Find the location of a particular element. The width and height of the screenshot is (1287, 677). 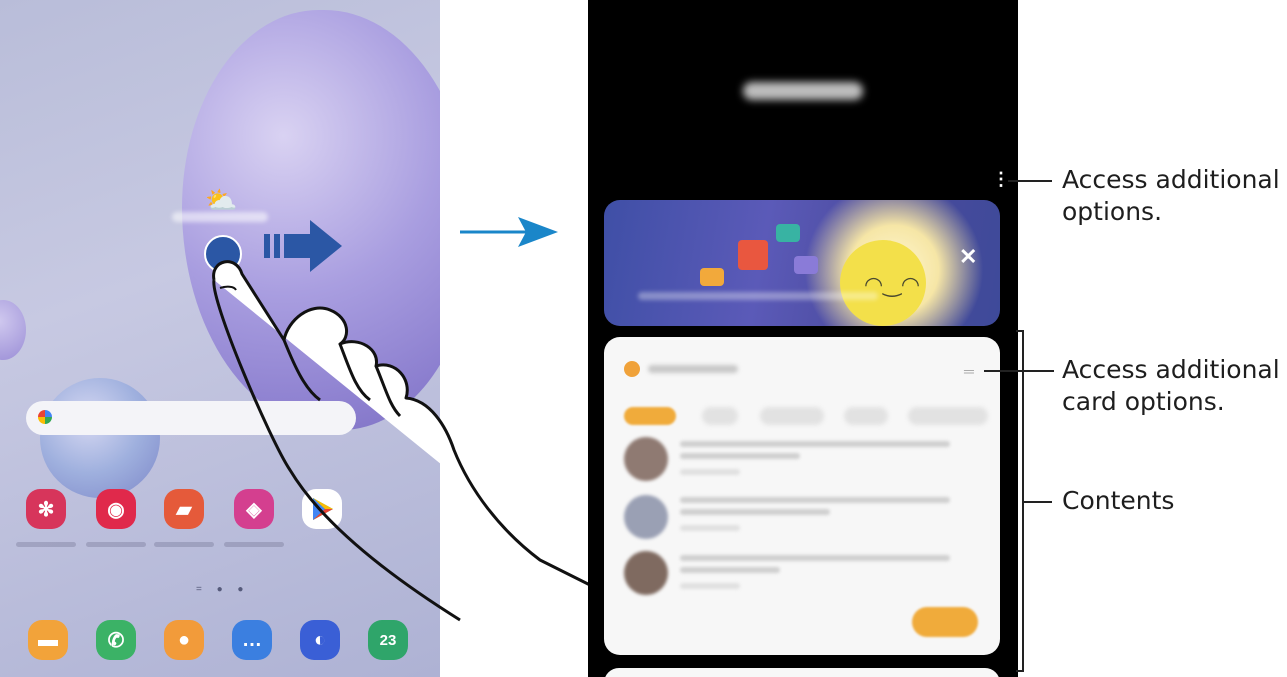

play-icon is located at coordinates (788, 233).